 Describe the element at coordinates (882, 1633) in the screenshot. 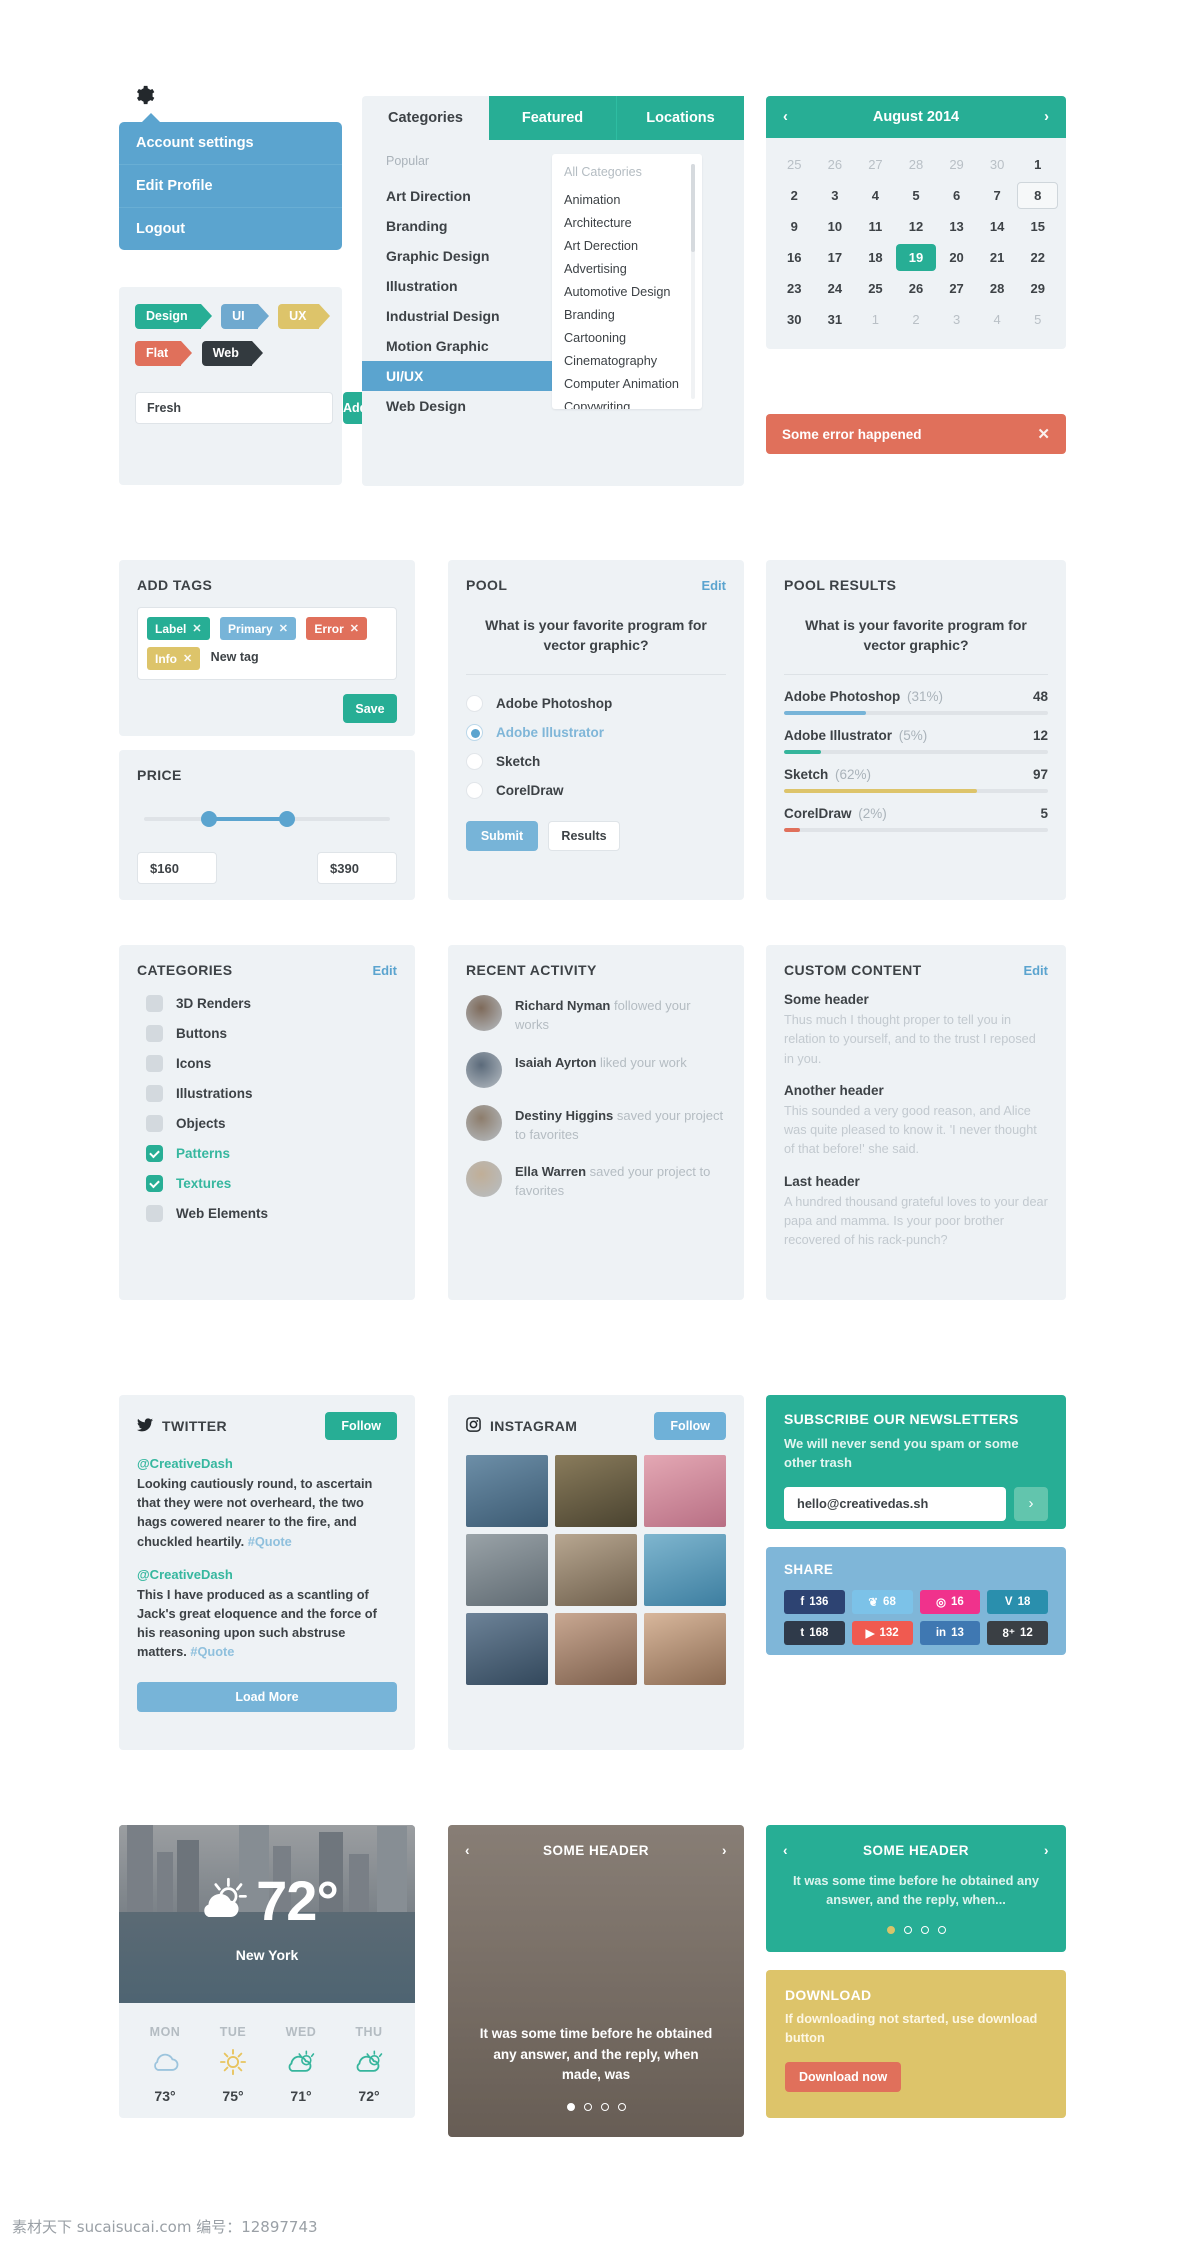

I see `share-button-youtube: ▶ 132` at that location.